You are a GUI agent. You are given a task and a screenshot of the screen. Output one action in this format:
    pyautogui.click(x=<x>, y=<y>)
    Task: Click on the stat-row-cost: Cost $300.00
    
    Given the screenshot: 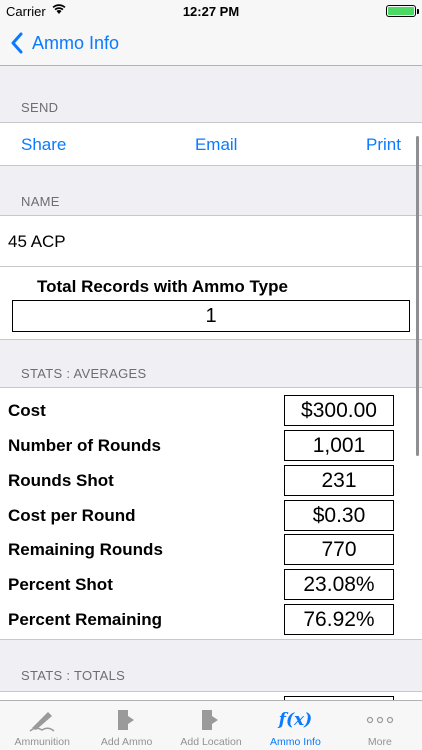 What is the action you would take?
    pyautogui.click(x=211, y=410)
    